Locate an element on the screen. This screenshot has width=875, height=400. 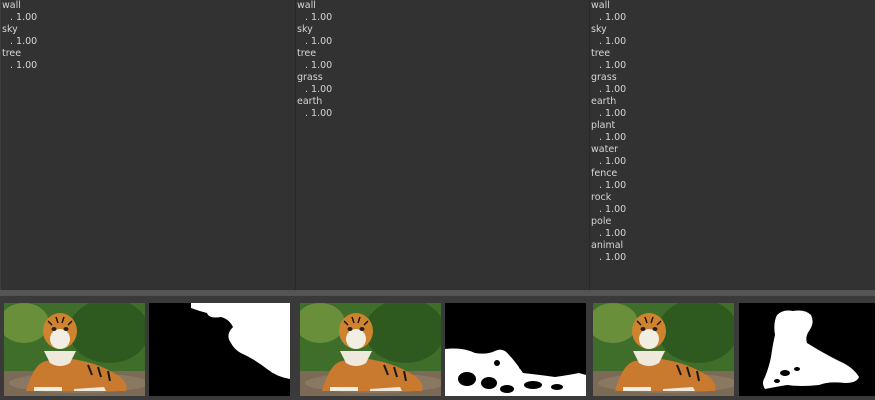
label-name: water is located at coordinates (605, 149).